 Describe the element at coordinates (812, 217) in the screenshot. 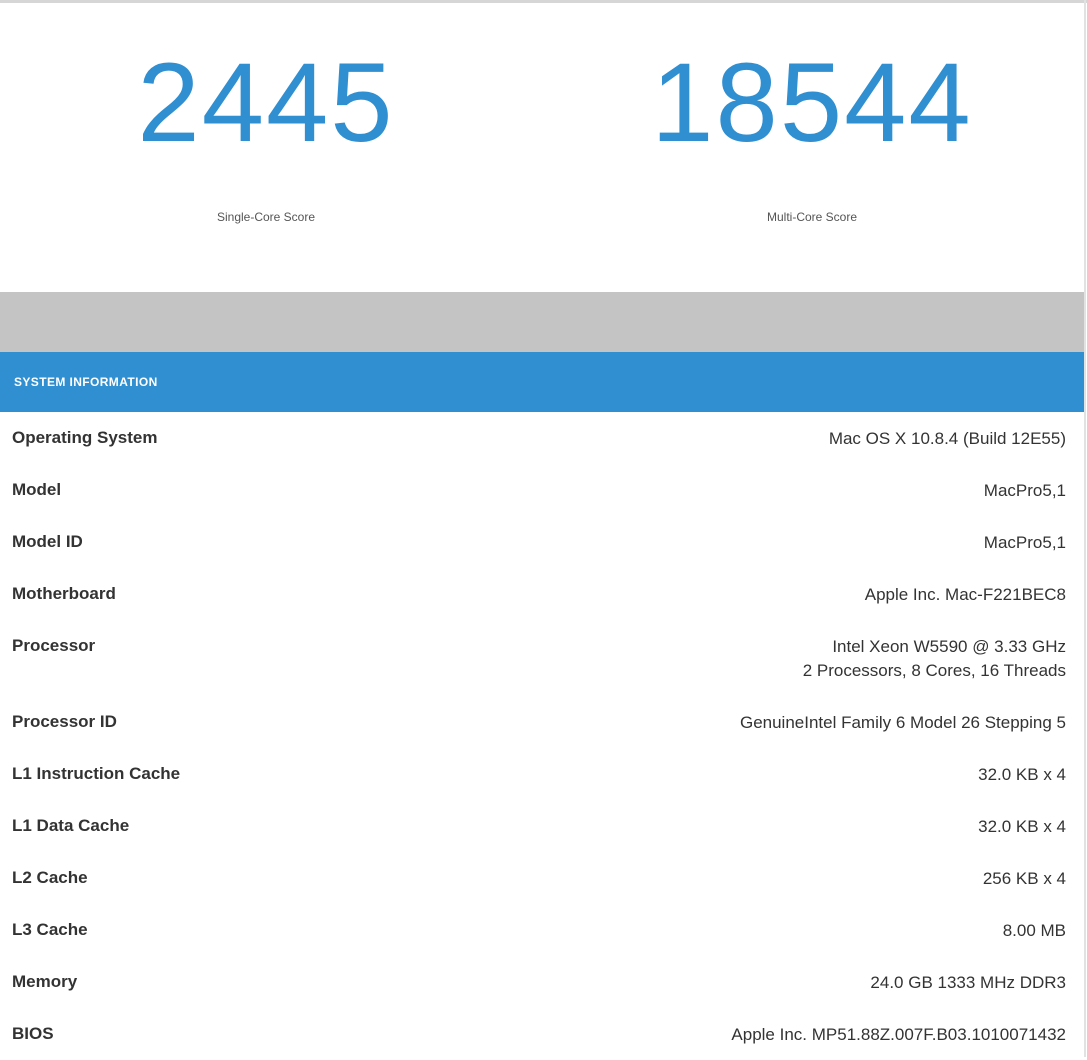

I see `multi-core-score-label: Multi-Core Score` at that location.